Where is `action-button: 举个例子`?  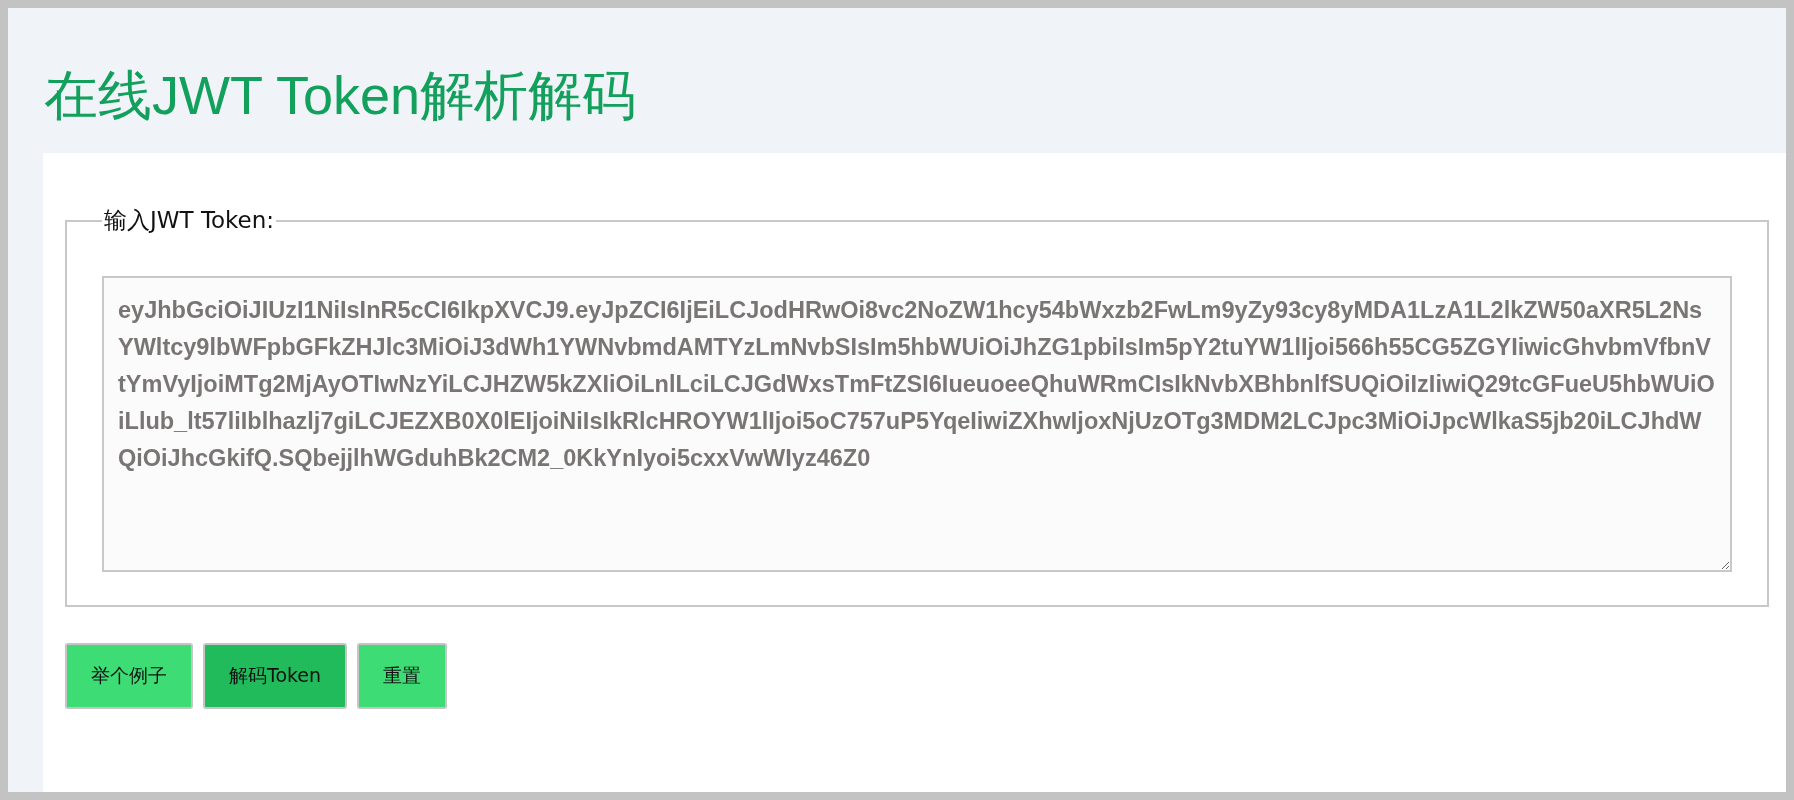
action-button: 举个例子 is located at coordinates (129, 676).